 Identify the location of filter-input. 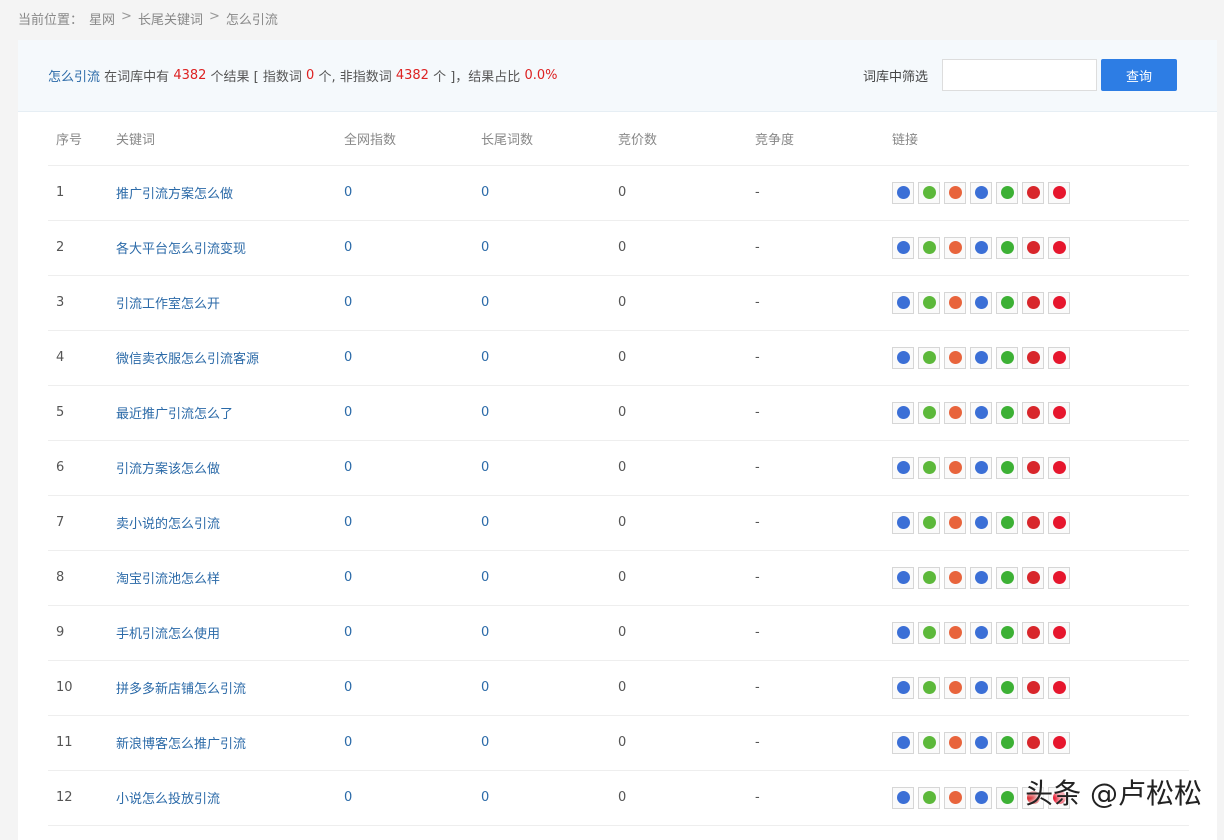
(1019, 75).